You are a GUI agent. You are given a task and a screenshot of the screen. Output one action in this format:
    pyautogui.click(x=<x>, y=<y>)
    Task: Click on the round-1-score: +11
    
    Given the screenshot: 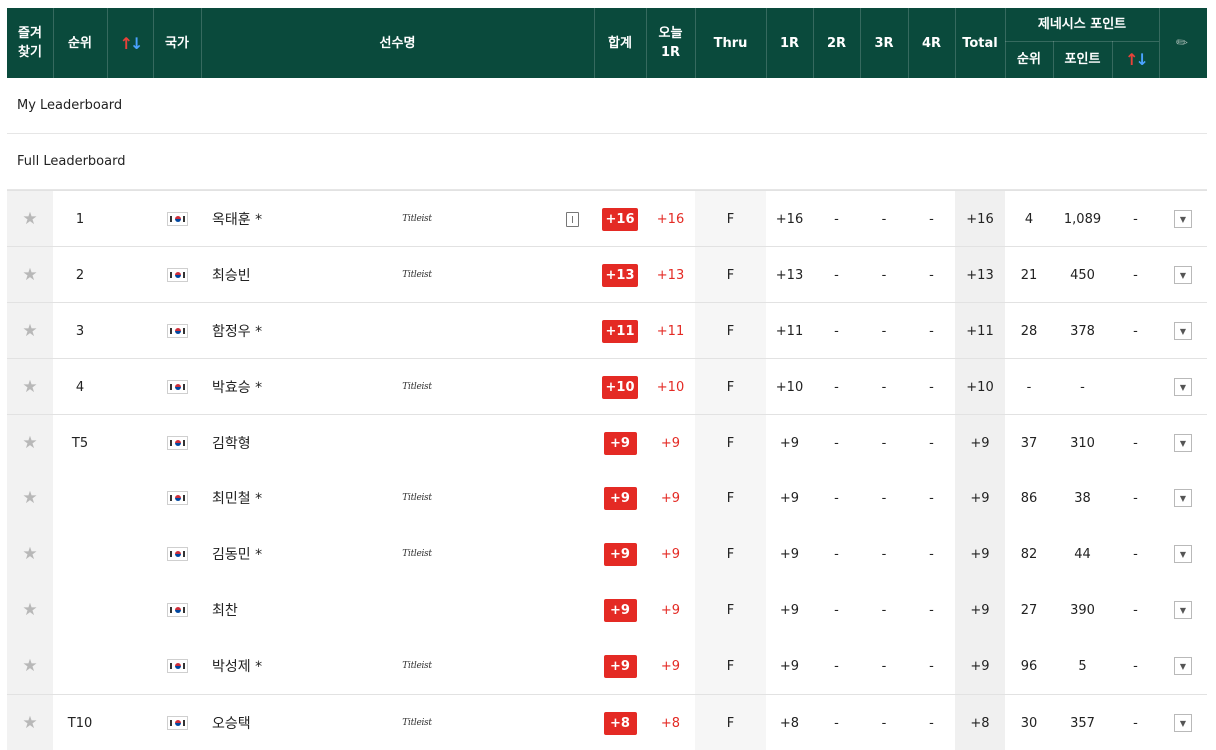 What is the action you would take?
    pyautogui.click(x=789, y=331)
    